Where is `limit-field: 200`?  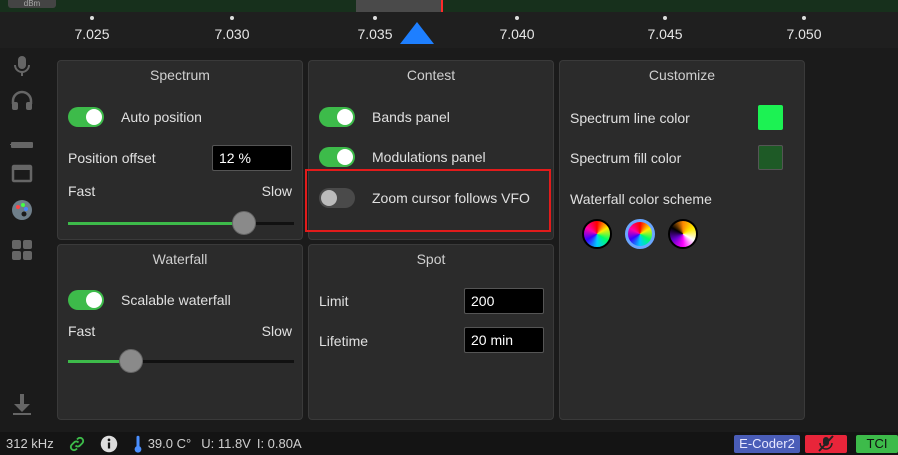
limit-field: 200 is located at coordinates (504, 301).